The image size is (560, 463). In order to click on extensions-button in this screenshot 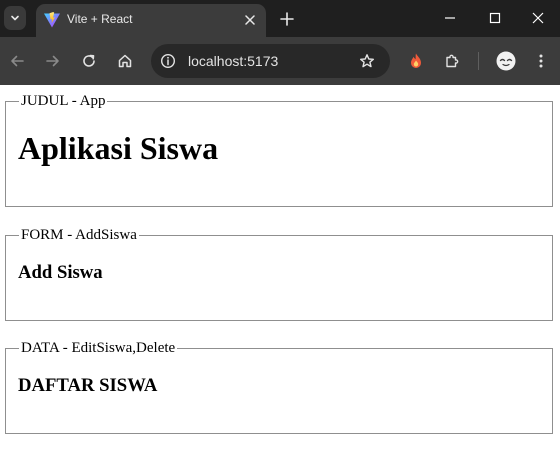, I will do `click(452, 61)`.